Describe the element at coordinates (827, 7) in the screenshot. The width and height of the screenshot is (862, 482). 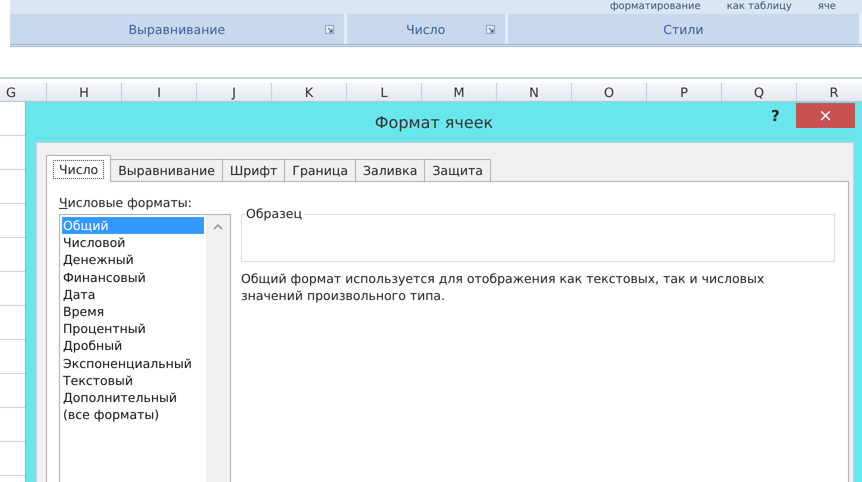
I see `ribbon-command-label: яче` at that location.